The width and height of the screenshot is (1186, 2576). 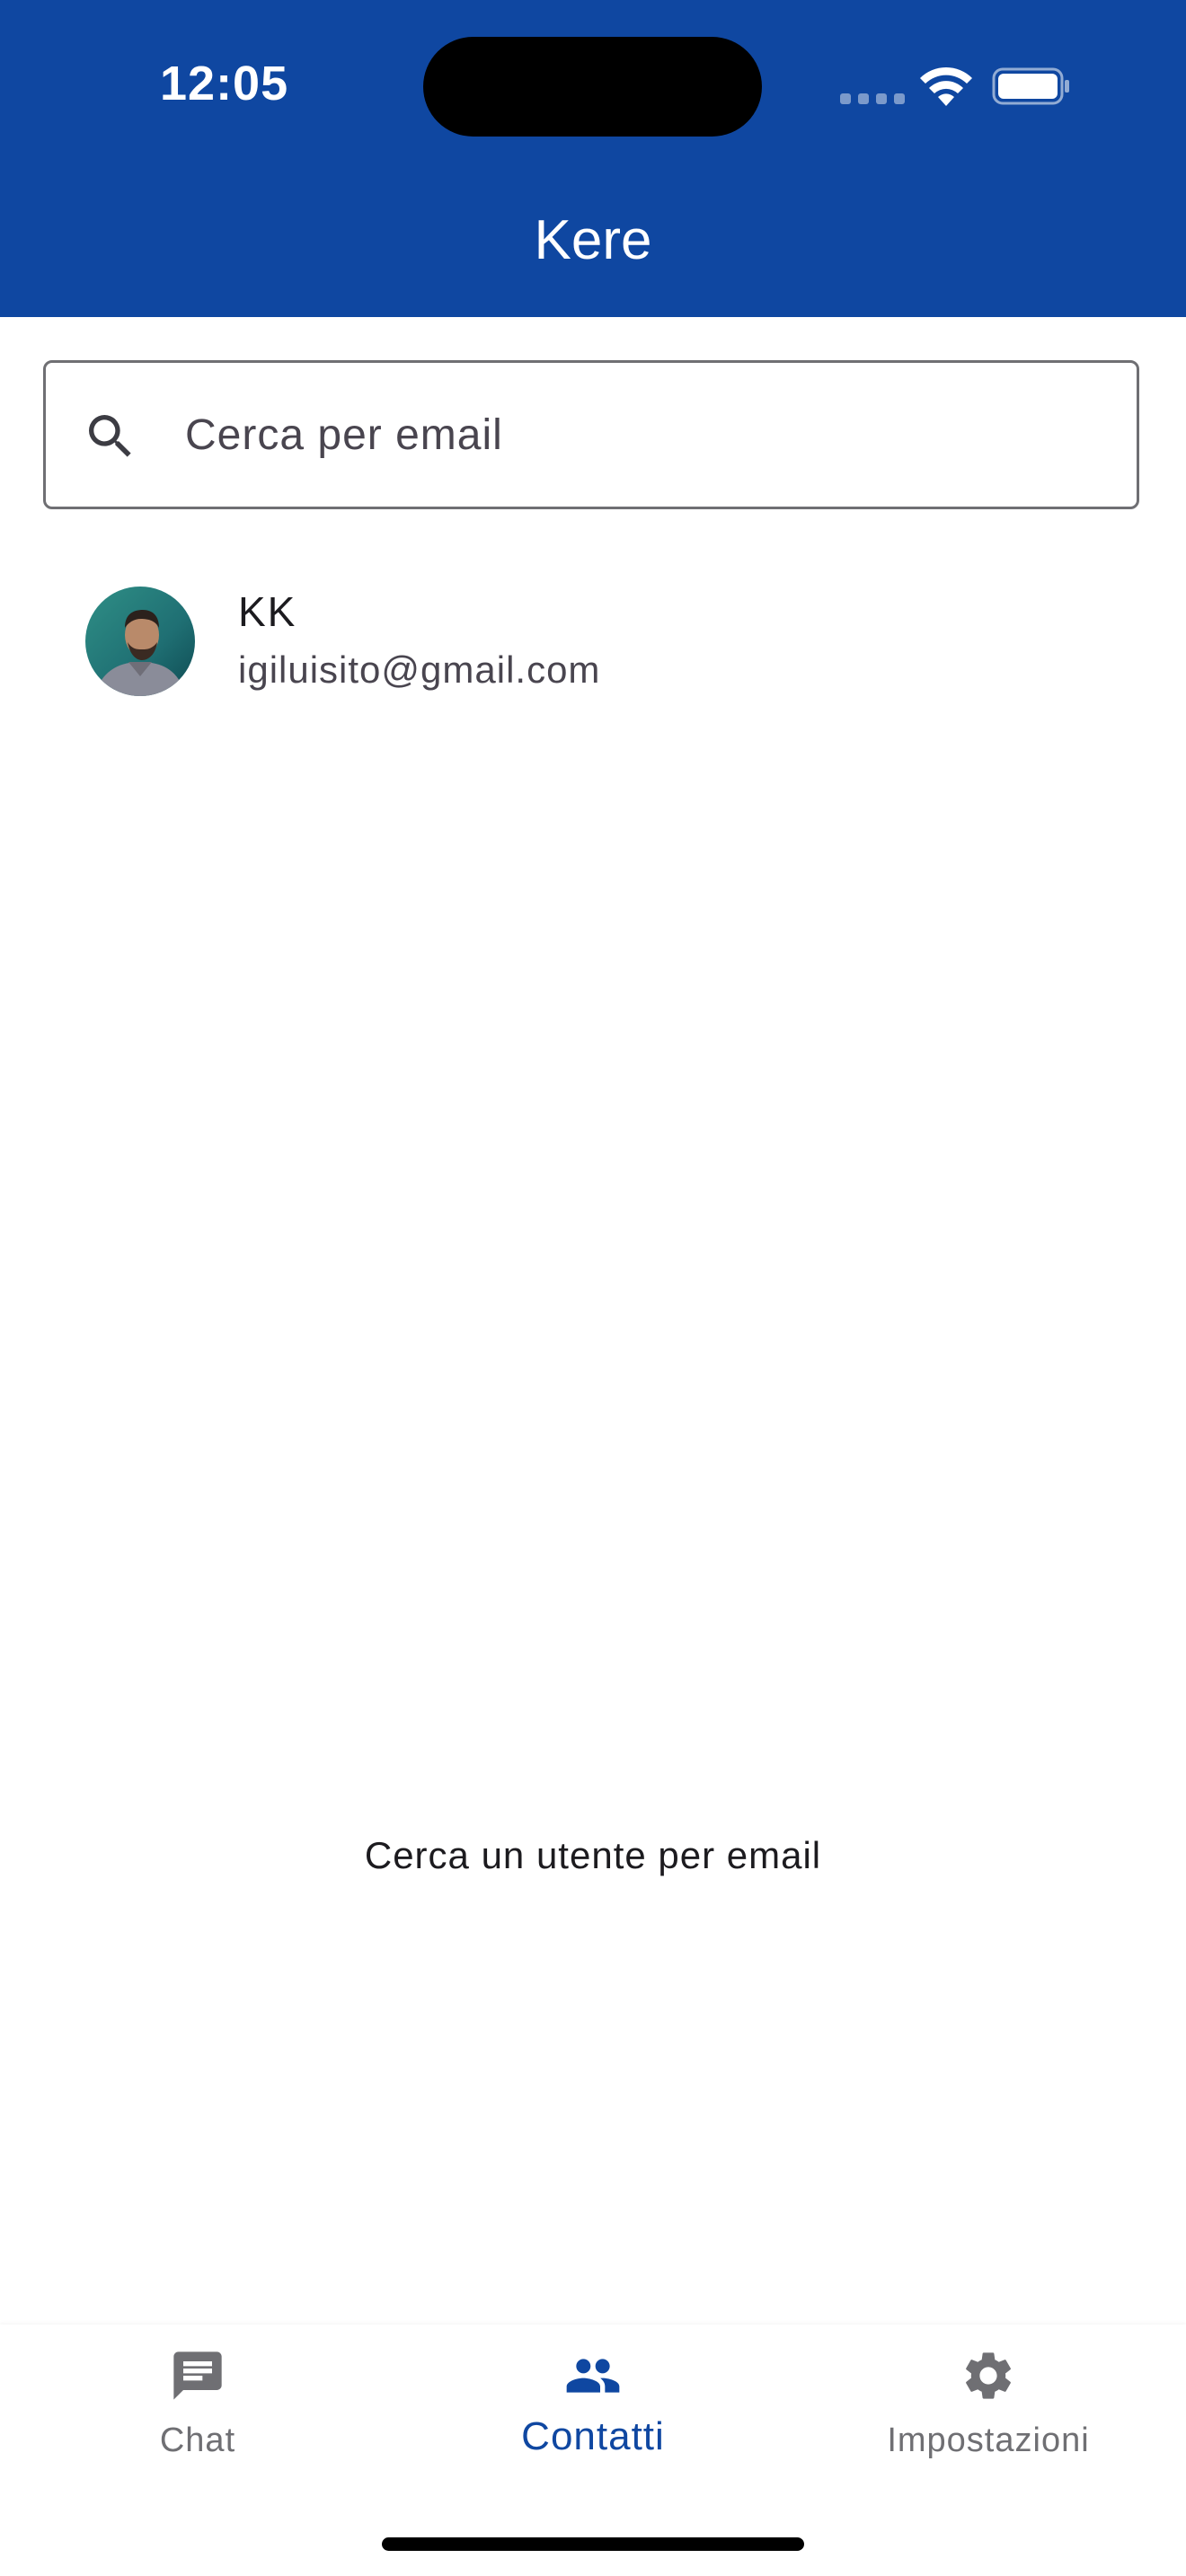 I want to click on search-input, so click(x=643, y=435).